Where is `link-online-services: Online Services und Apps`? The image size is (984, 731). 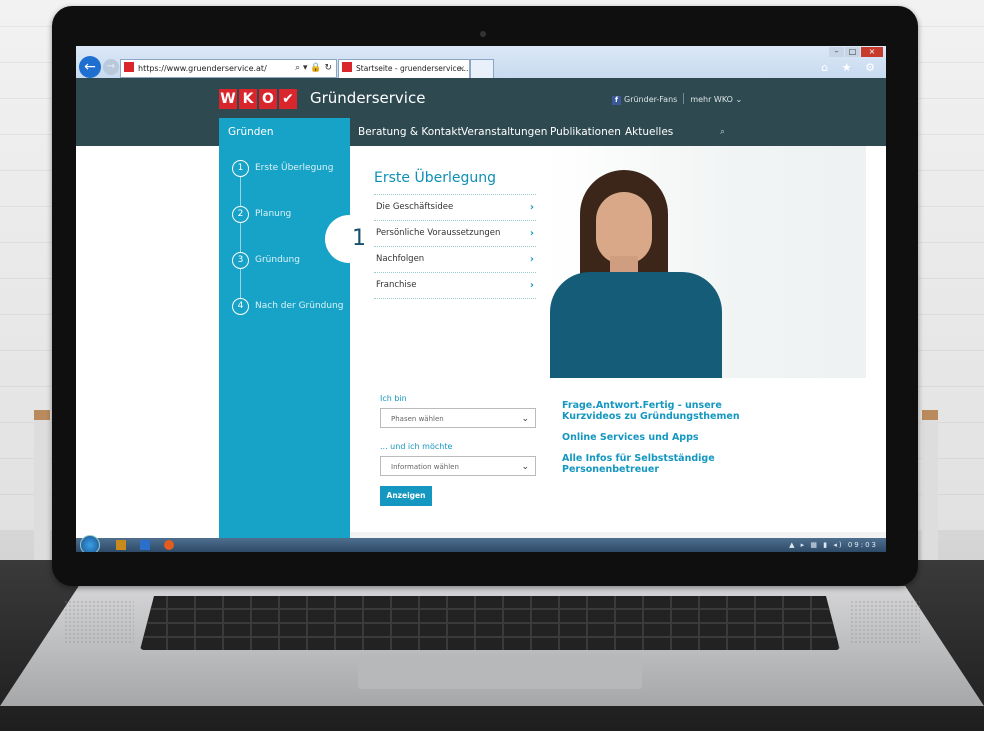 link-online-services: Online Services und Apps is located at coordinates (662, 437).